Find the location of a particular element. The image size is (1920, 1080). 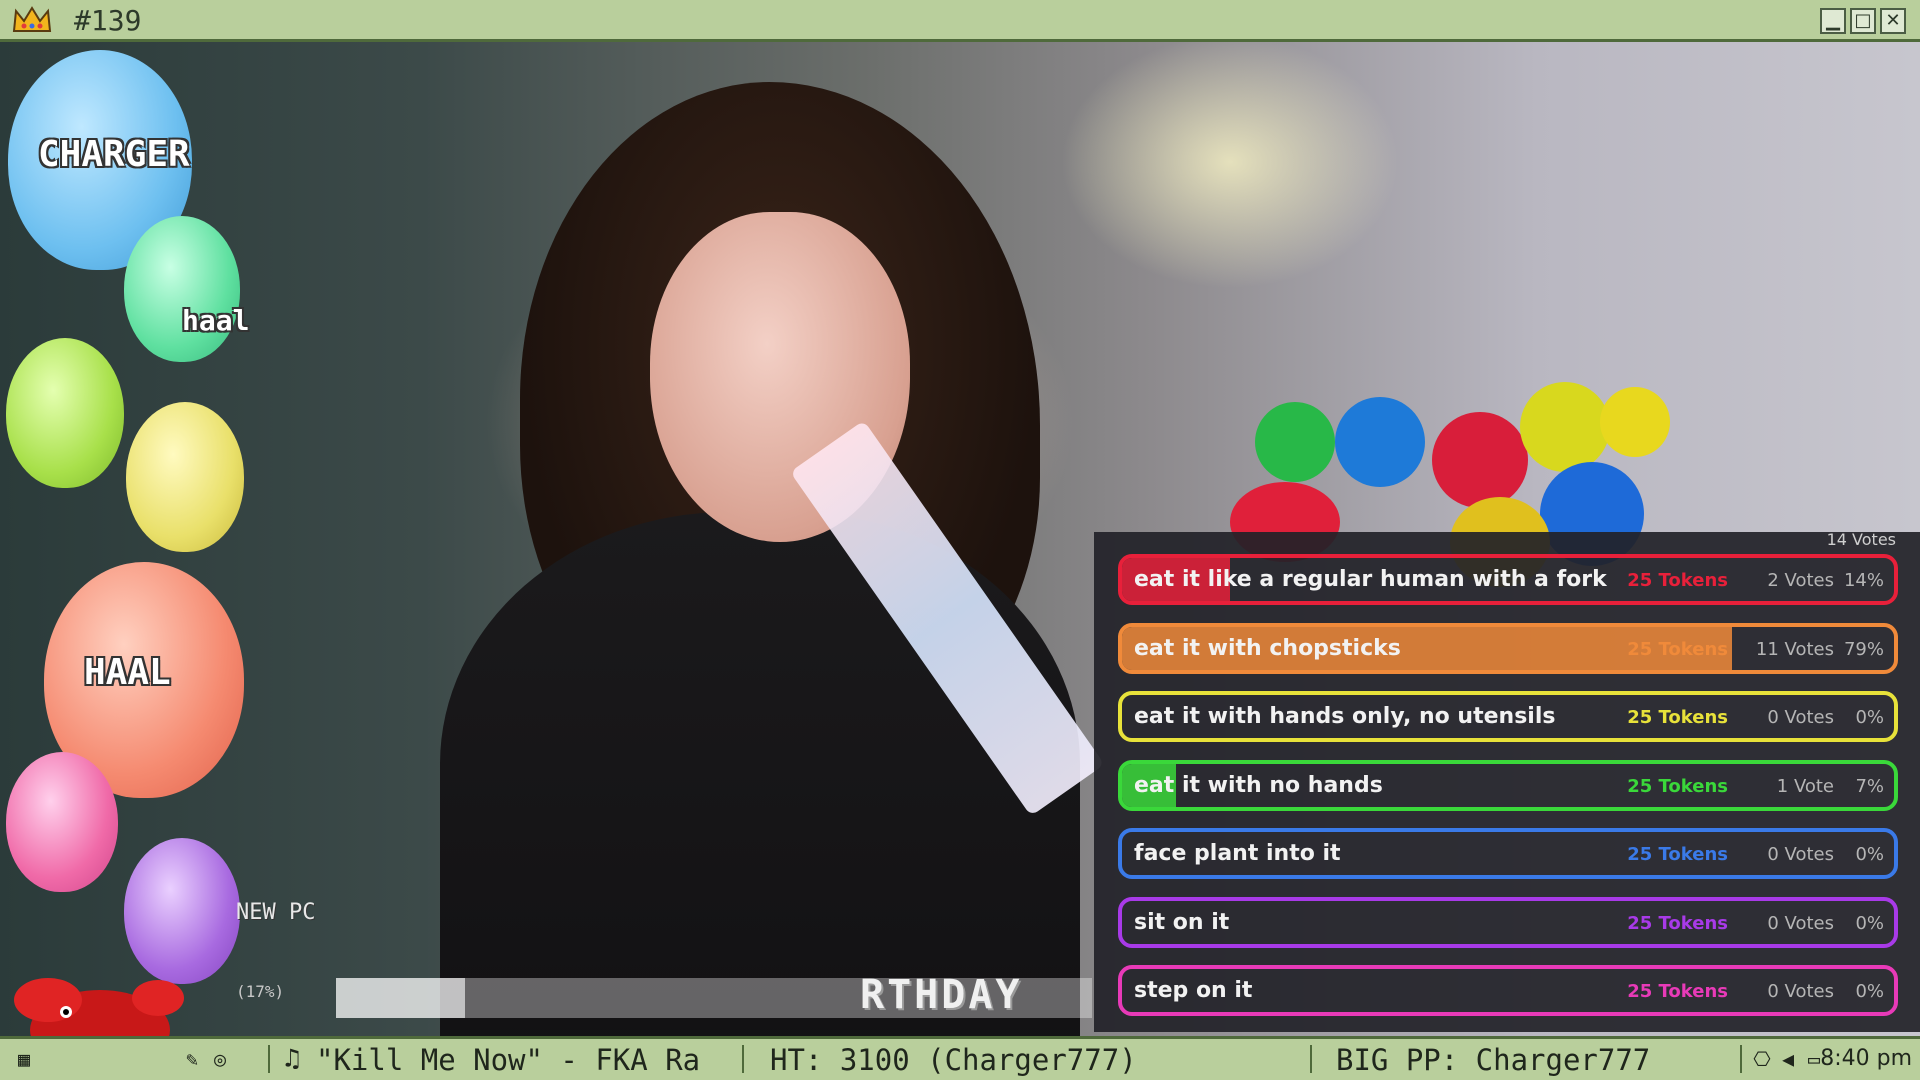

goal-label: NEW PC is located at coordinates (276, 912).